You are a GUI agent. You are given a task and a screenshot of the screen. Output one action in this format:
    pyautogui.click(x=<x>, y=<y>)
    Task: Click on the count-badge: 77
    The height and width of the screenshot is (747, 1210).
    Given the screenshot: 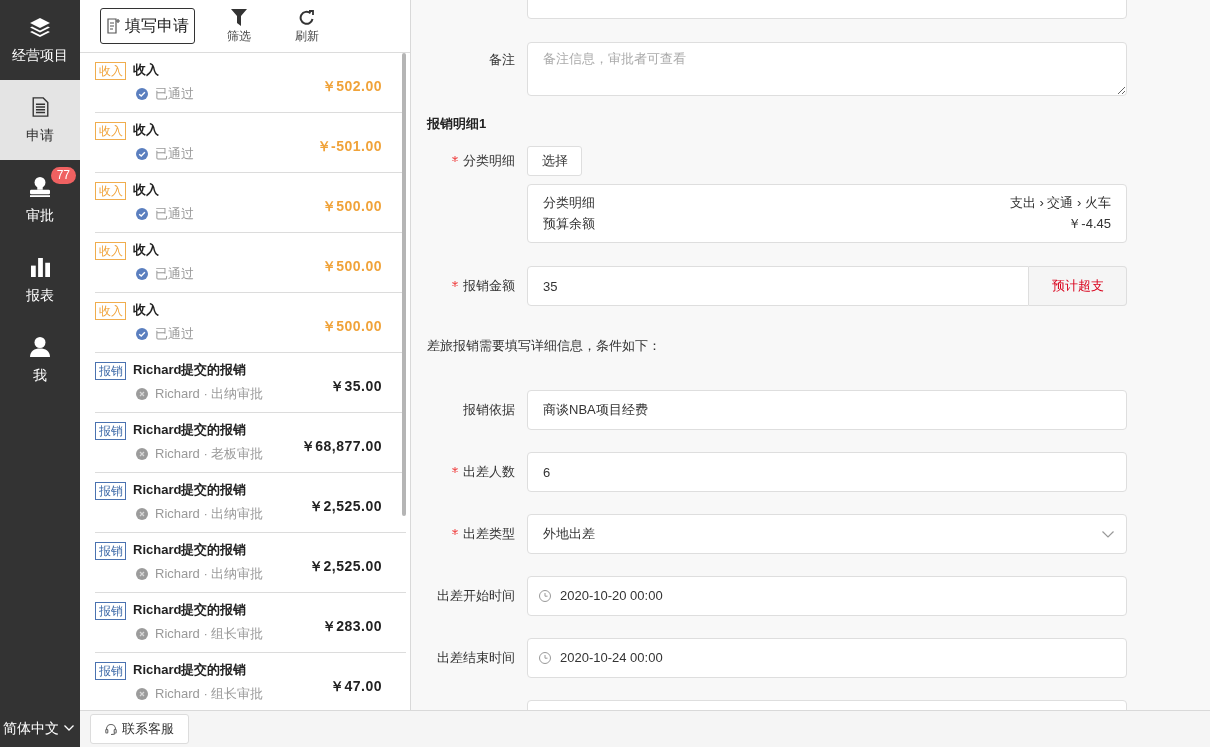 What is the action you would take?
    pyautogui.click(x=63, y=175)
    